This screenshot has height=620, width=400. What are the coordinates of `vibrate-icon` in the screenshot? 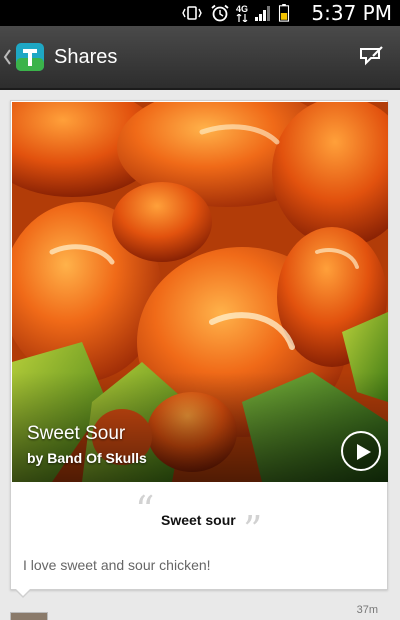 It's located at (192, 13).